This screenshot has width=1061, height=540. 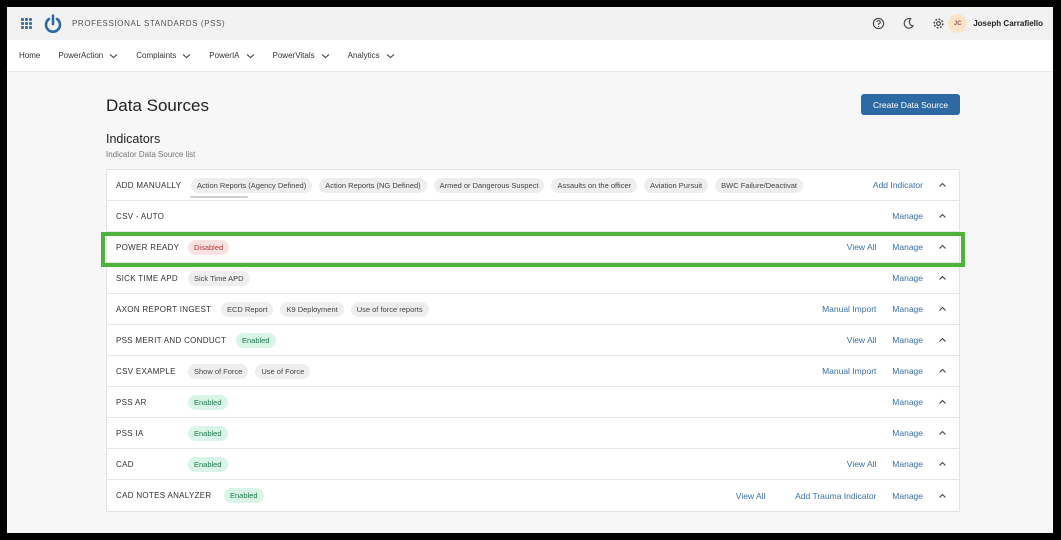 What do you see at coordinates (164, 495) in the screenshot?
I see `source-name: CAD NOTES ANALYZER` at bounding box center [164, 495].